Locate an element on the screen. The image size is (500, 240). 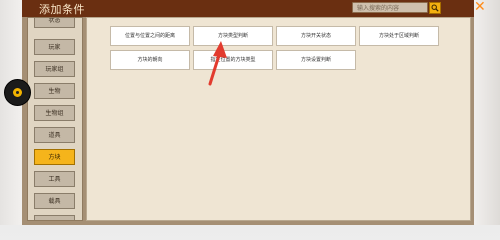
option-block-switch-state: 方块开关状态 is located at coordinates (316, 36).